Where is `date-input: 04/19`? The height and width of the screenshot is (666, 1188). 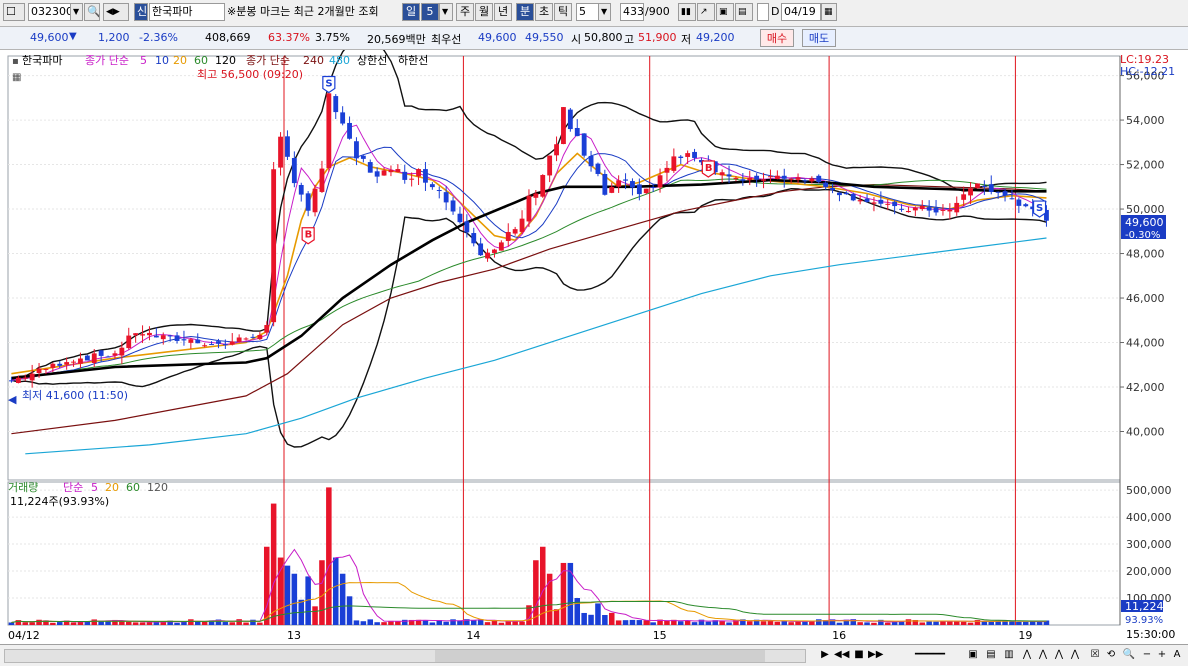 date-input: 04/19 is located at coordinates (801, 12).